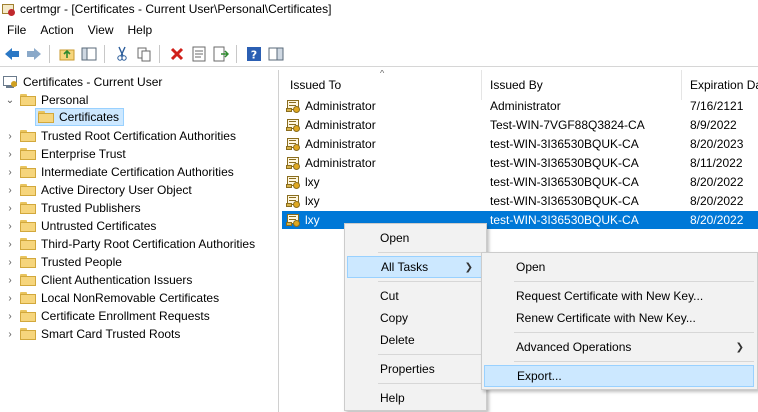 This screenshot has width=758, height=412. What do you see at coordinates (93, 82) in the screenshot?
I see `tree-root-label: Certificates - Current User` at bounding box center [93, 82].